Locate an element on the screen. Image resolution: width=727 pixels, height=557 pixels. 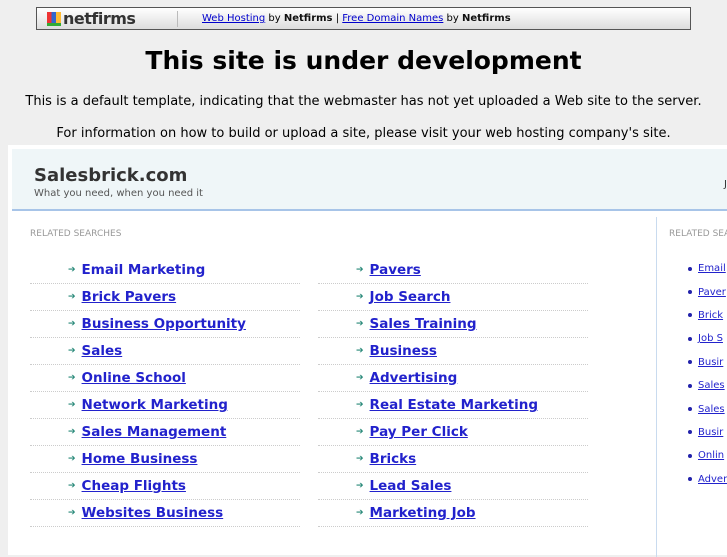
related-searches-label: RELATED SEARCHES is located at coordinates (76, 234).